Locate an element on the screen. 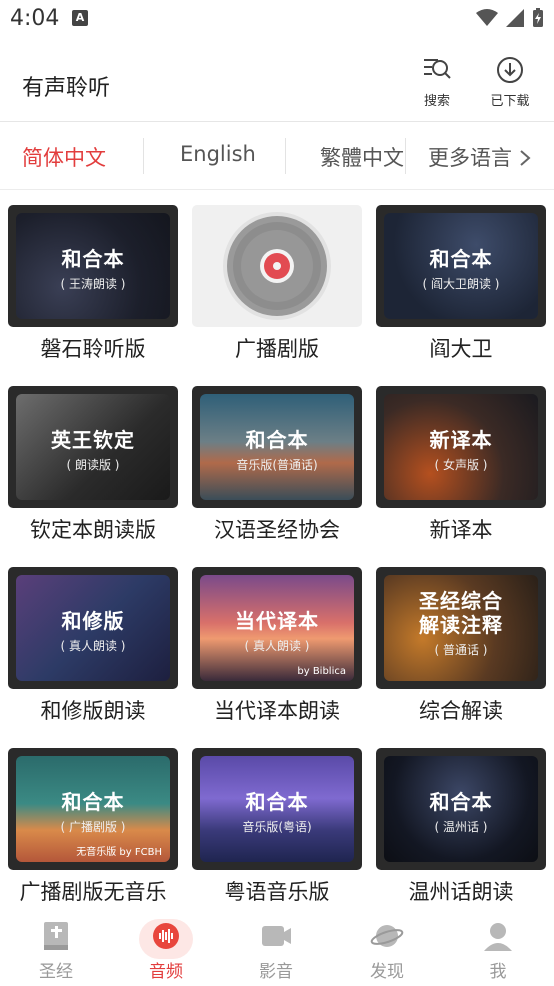 This screenshot has width=554, height=986. thumbnail-artwork: 圣经综合 解读注释 ( 普通话 ) is located at coordinates (461, 628).